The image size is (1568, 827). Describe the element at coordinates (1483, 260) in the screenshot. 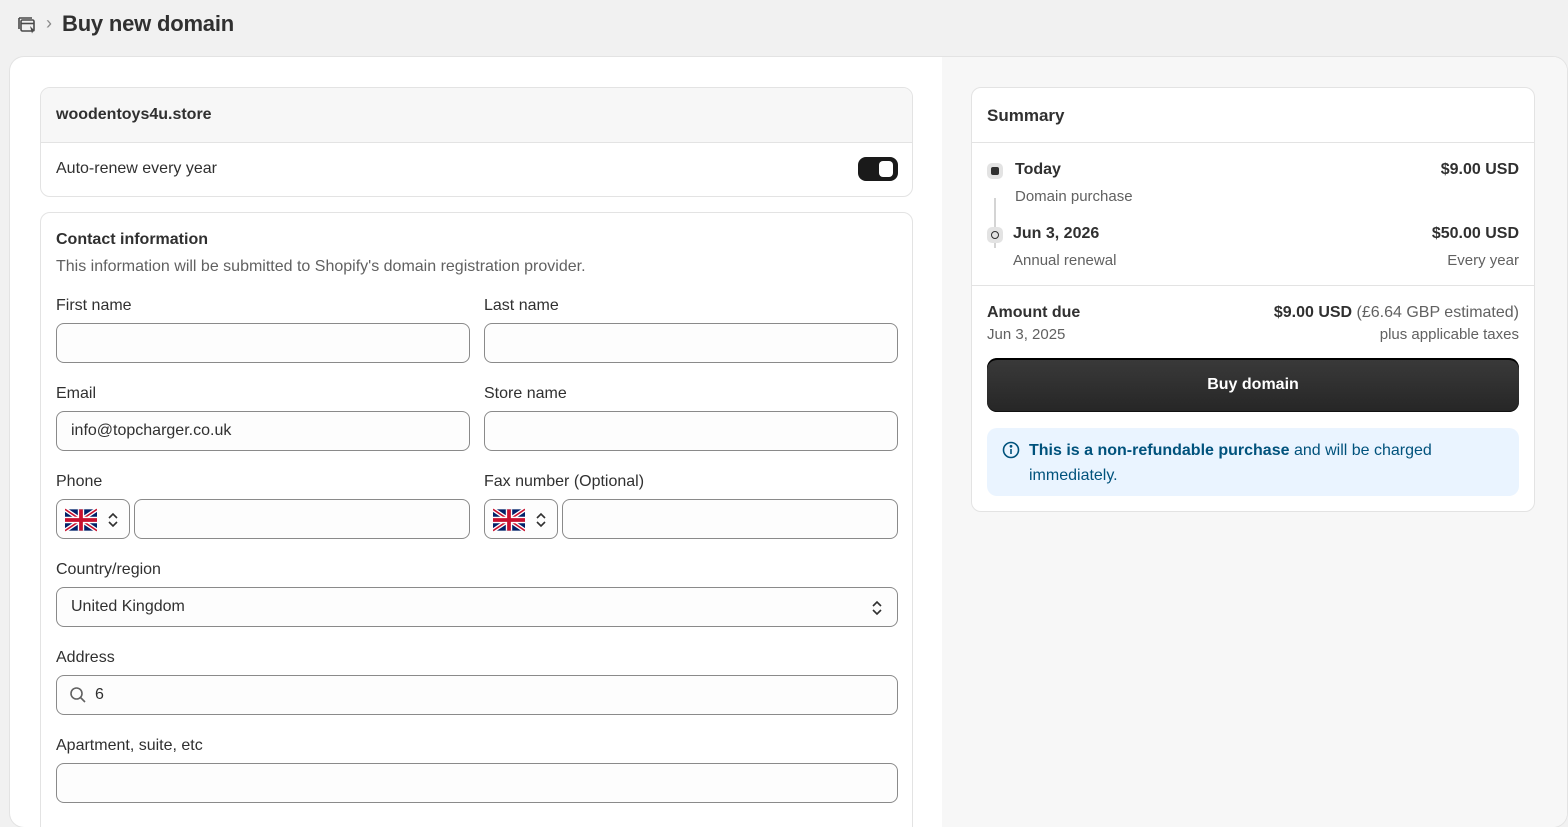

I see `timeline-renewal-note: Every year` at that location.